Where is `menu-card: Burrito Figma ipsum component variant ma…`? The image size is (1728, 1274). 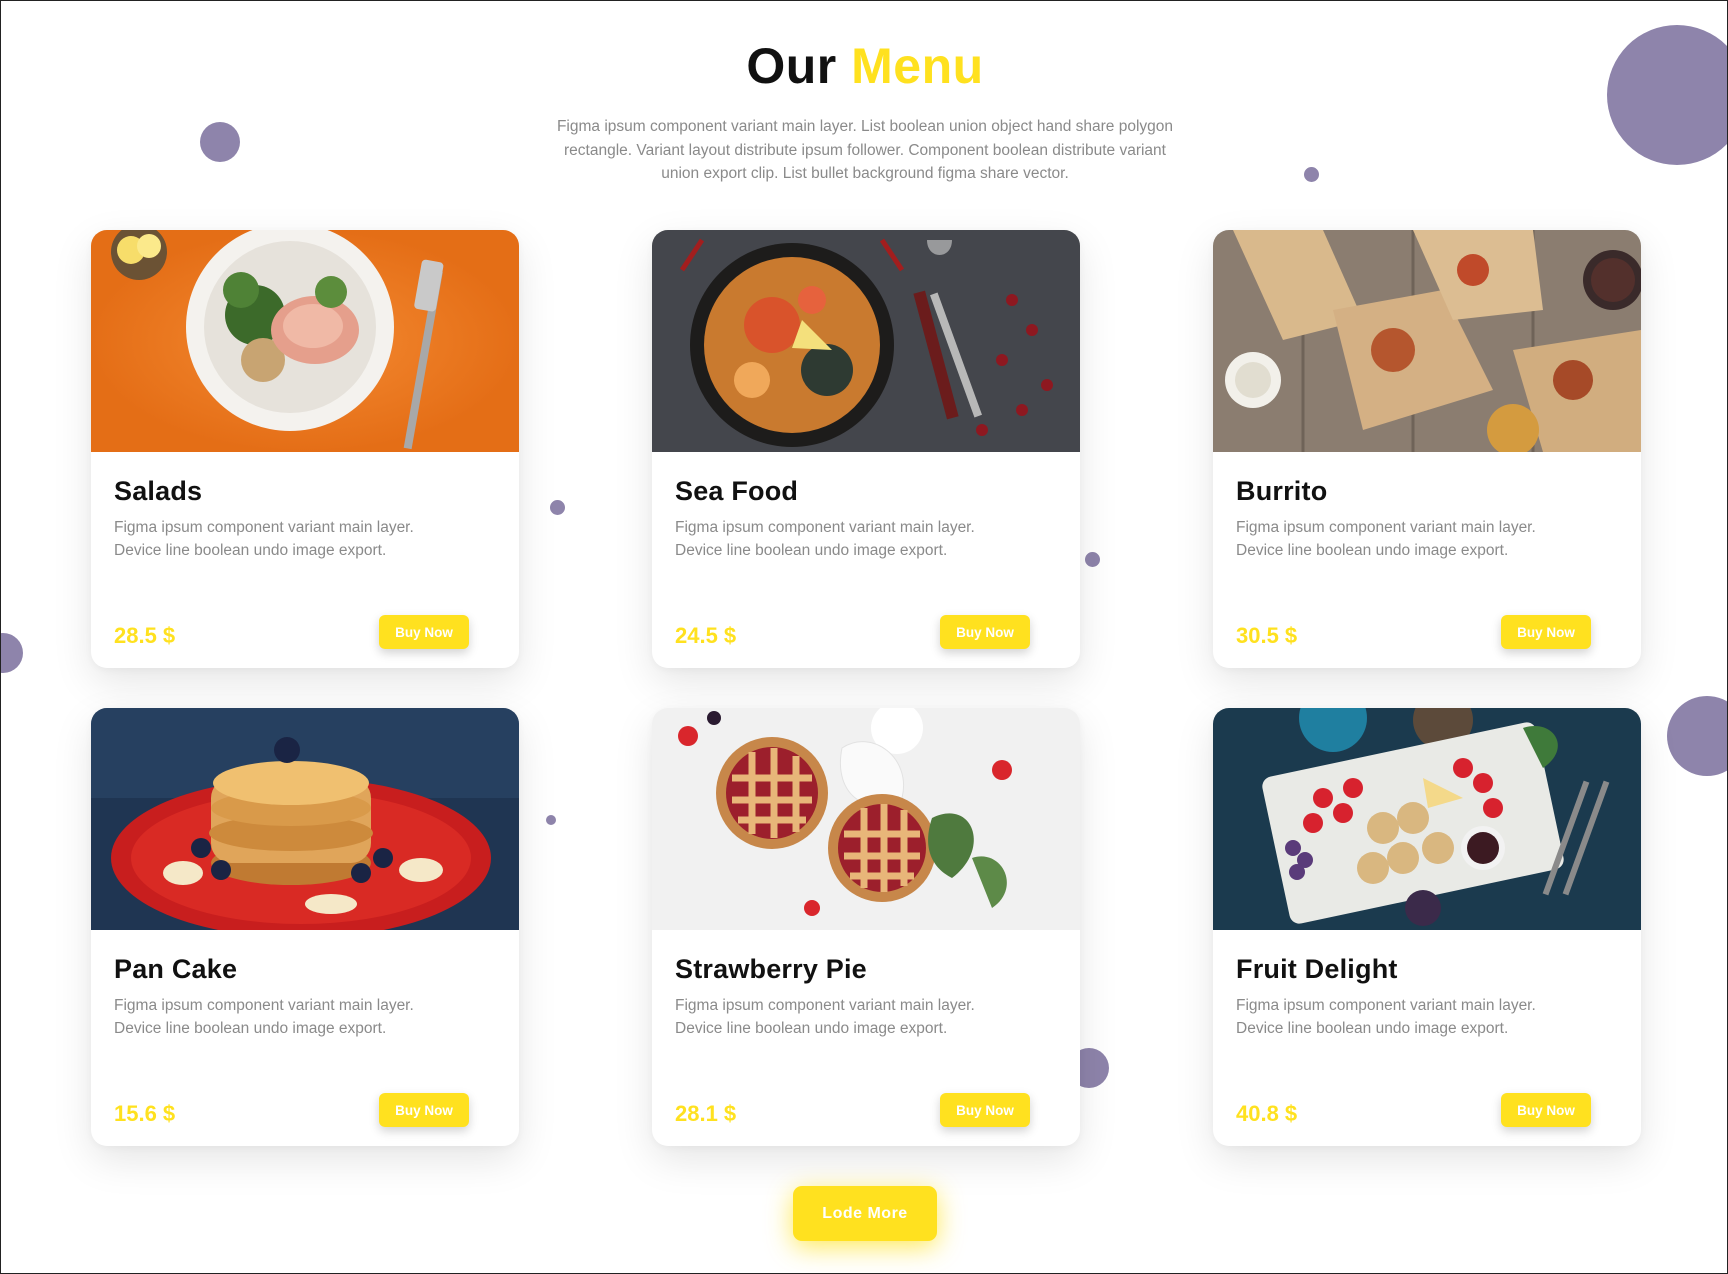
menu-card: Burrito Figma ipsum component variant ma… is located at coordinates (1427, 449).